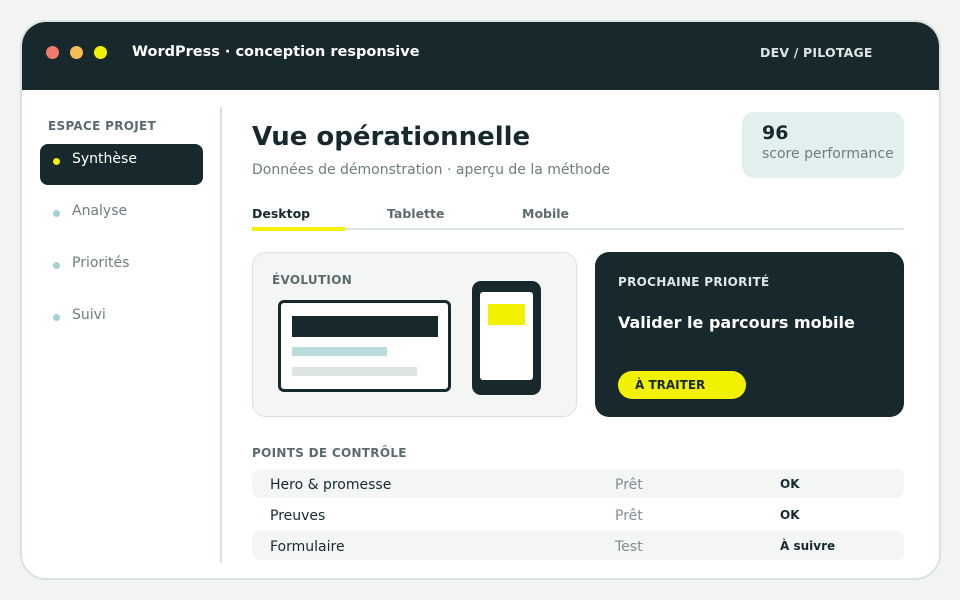  I want to click on desktop-preview-icon, so click(364, 346).